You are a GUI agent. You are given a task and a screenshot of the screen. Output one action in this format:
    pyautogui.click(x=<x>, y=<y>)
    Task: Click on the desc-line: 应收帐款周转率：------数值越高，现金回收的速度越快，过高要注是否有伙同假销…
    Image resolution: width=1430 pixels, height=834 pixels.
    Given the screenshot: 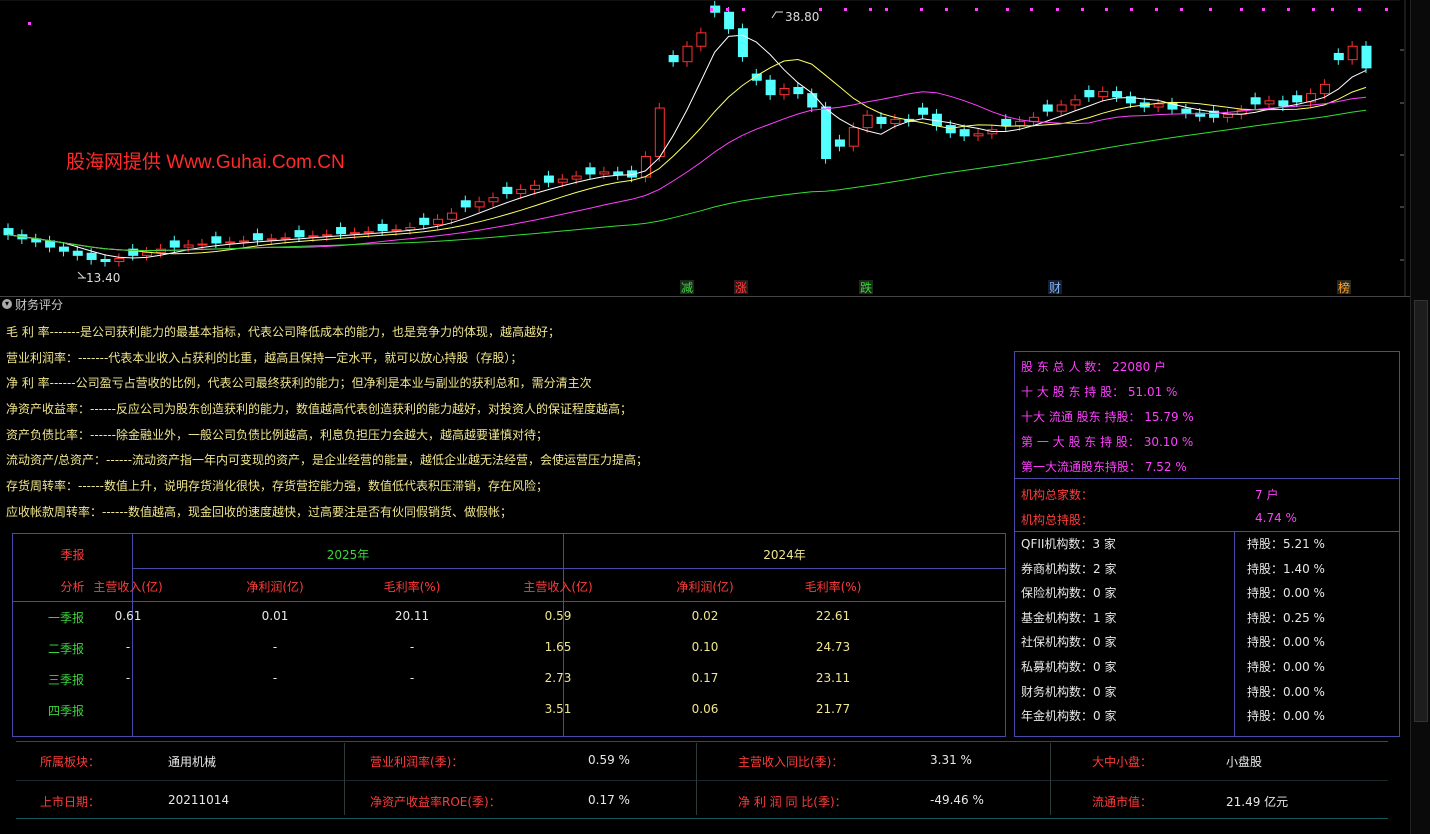 What is the action you would take?
    pyautogui.click(x=259, y=511)
    